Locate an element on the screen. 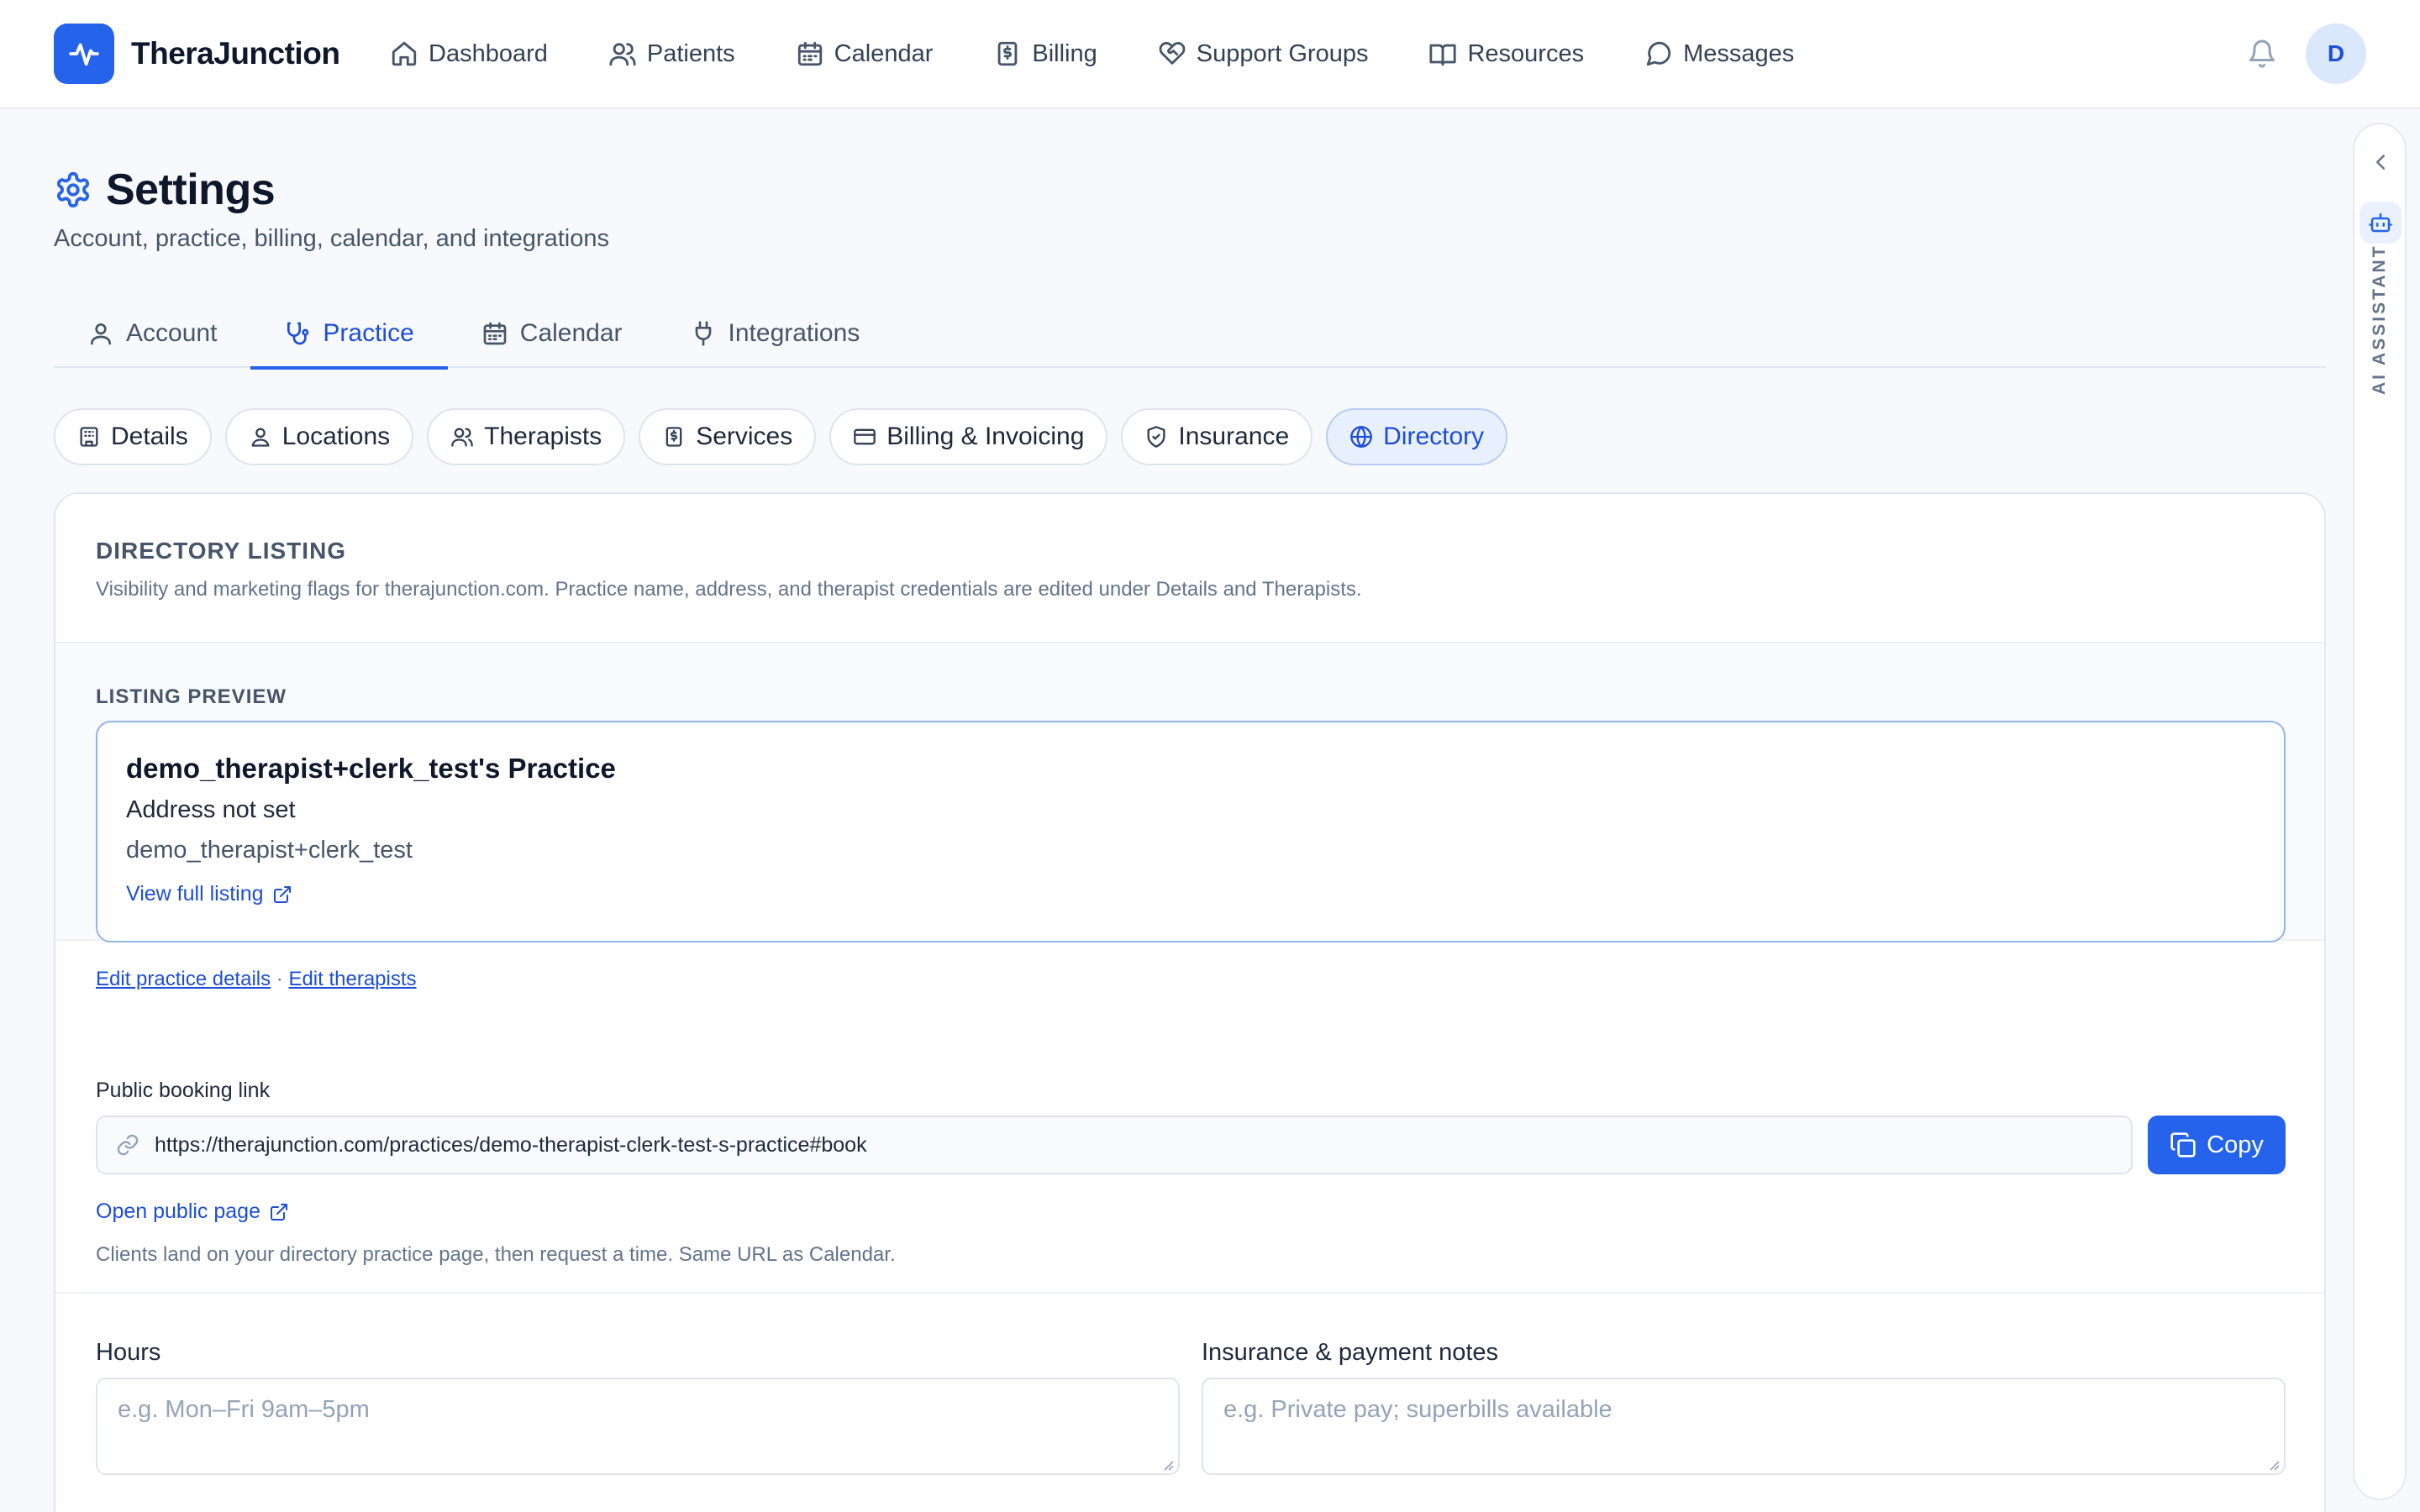 The width and height of the screenshot is (2420, 1512). open-public-page-label: Open public page is located at coordinates (178, 1211).